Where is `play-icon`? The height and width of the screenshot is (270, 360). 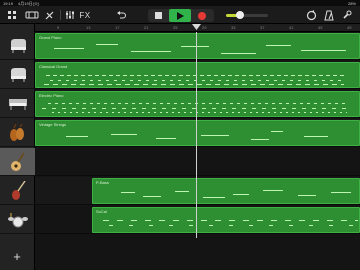 play-icon is located at coordinates (180, 15).